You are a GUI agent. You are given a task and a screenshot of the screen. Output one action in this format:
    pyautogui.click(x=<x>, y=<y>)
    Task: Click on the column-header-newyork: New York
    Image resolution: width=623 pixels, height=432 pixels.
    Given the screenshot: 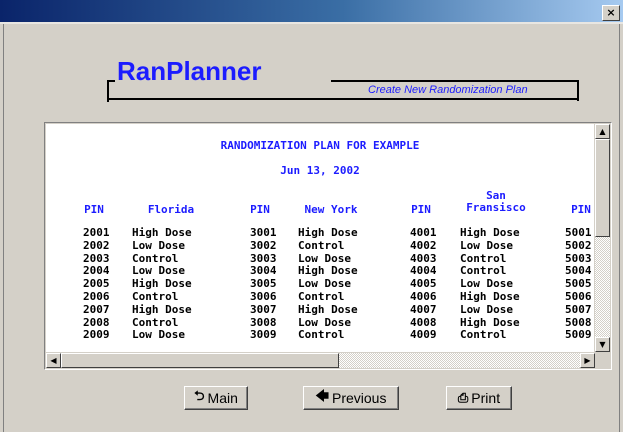 What is the action you would take?
    pyautogui.click(x=331, y=209)
    